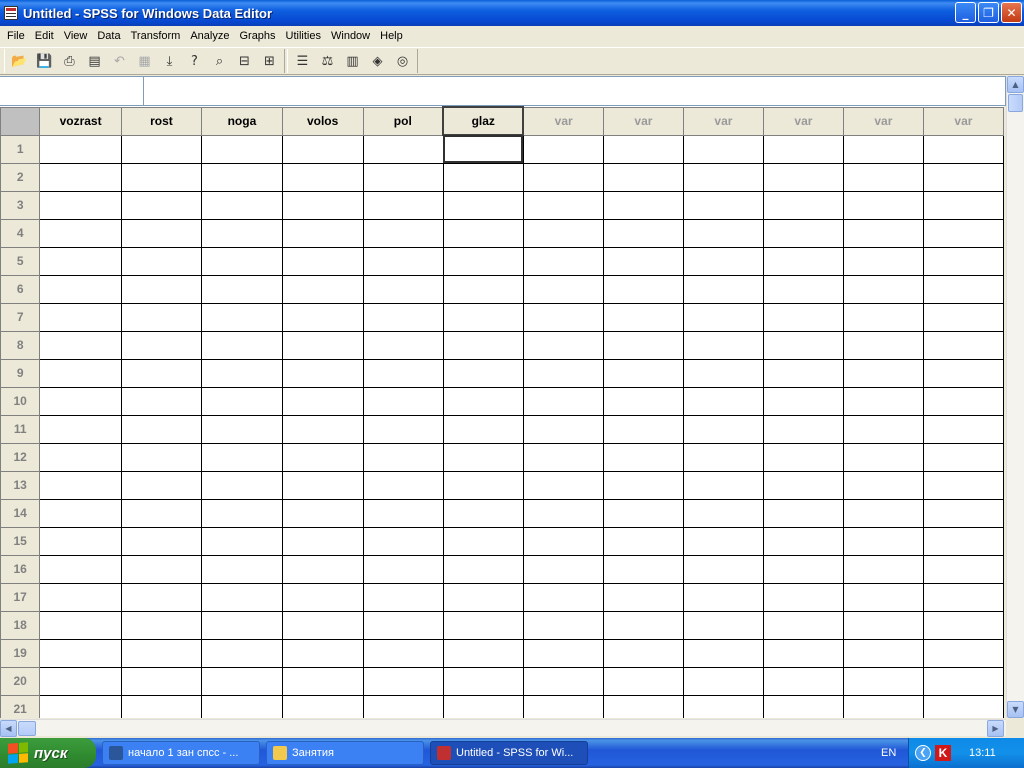  What do you see at coordinates (20, 401) in the screenshot?
I see `row-header: 10` at bounding box center [20, 401].